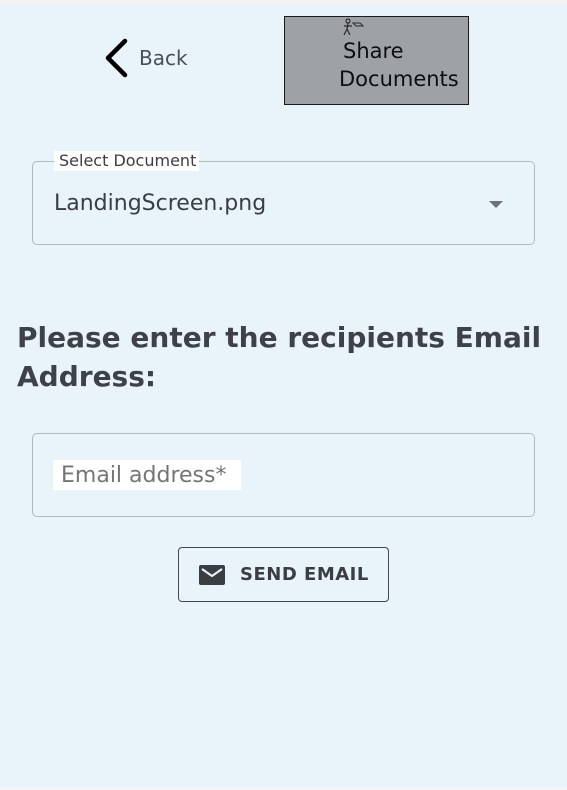  I want to click on back-label: Back, so click(163, 58).